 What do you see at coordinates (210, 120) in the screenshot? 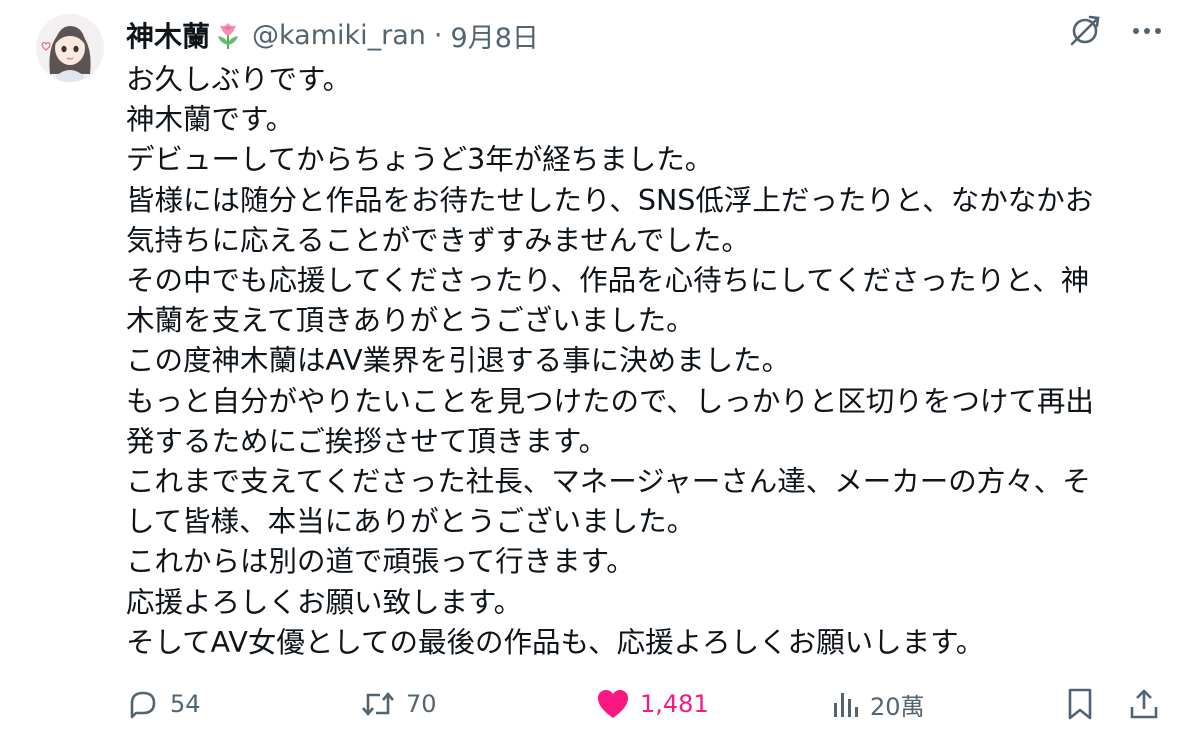
I see `tweet-text-line: 神木蘭です。` at bounding box center [210, 120].